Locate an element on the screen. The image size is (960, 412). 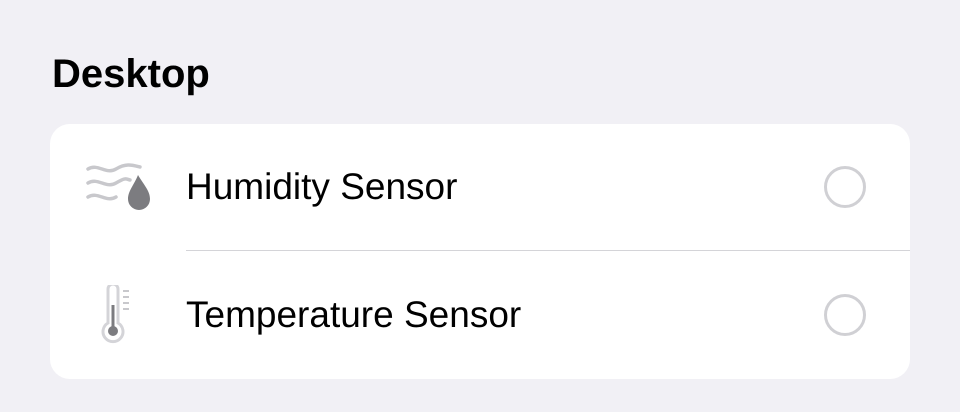
humidity-icon is located at coordinates (118, 187).